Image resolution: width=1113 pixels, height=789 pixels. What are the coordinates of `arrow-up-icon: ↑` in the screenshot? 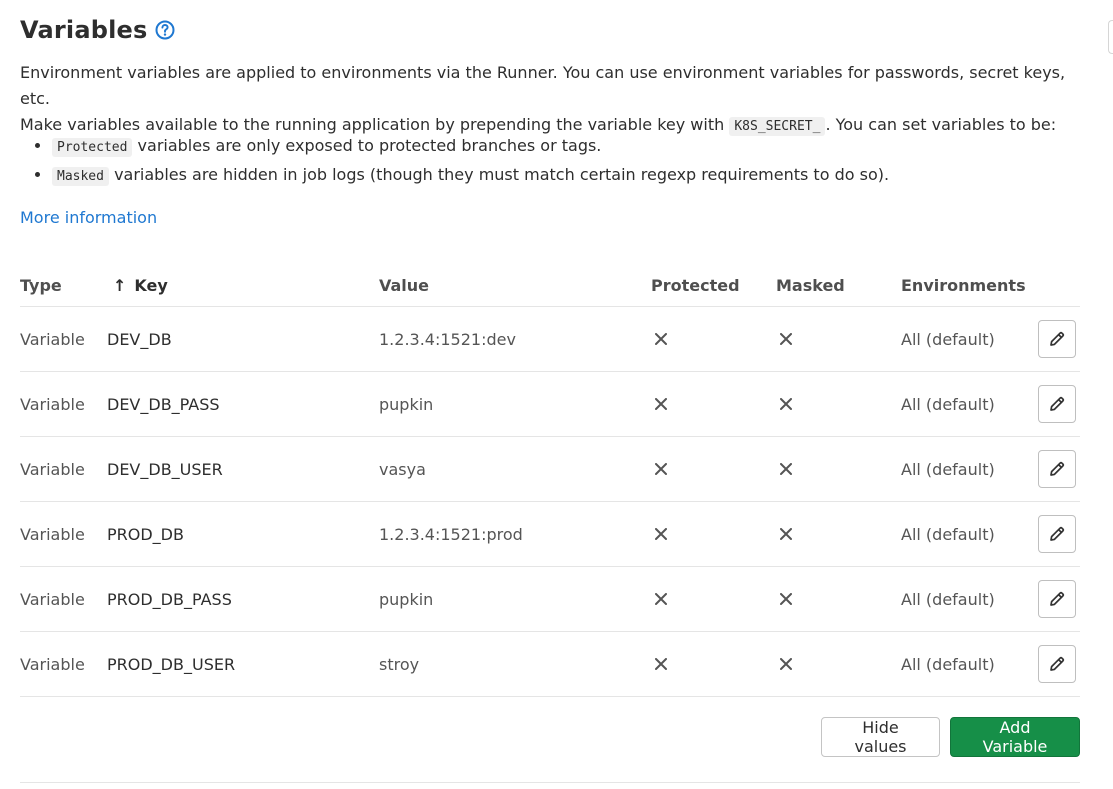 It's located at (120, 285).